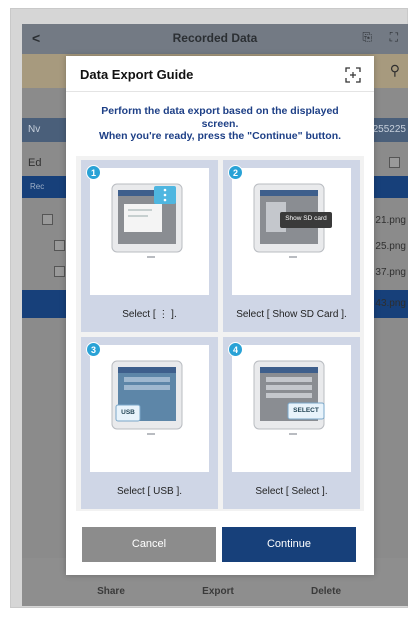 This screenshot has width=417, height=618. What do you see at coordinates (289, 544) in the screenshot?
I see `continue-button: Continue` at bounding box center [289, 544].